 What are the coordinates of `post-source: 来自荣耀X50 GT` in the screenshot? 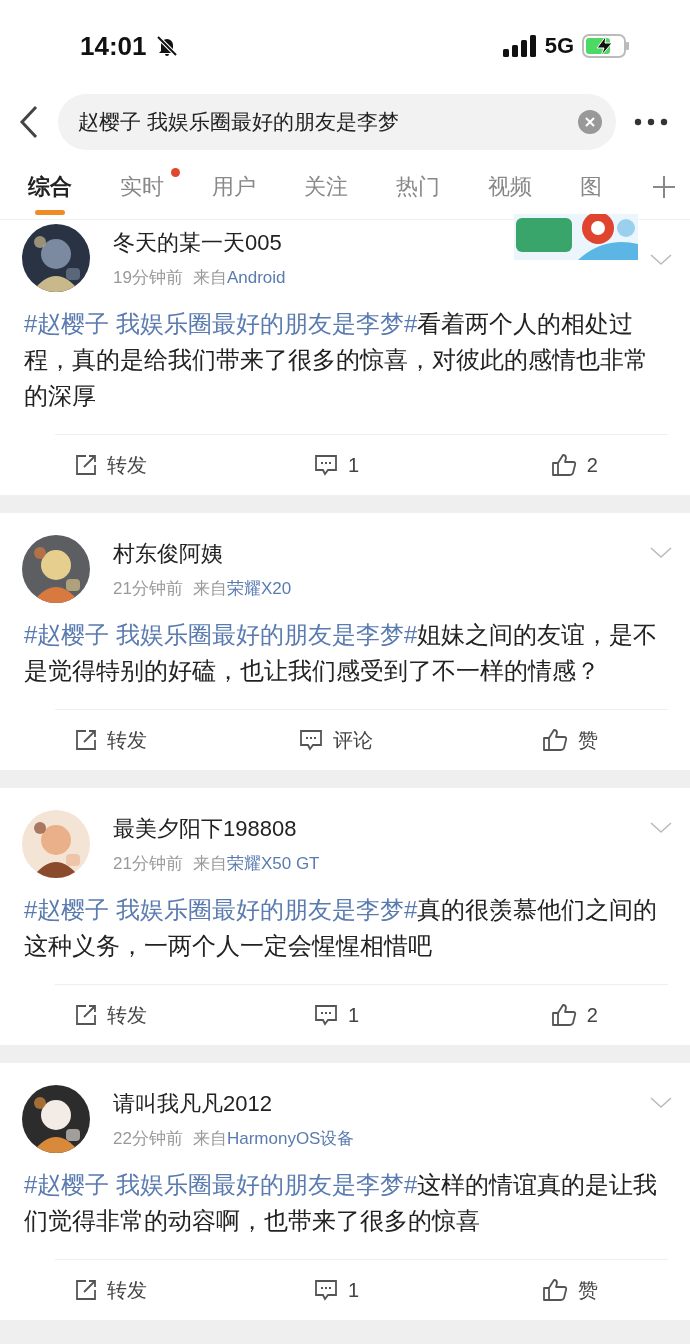 It's located at (256, 863).